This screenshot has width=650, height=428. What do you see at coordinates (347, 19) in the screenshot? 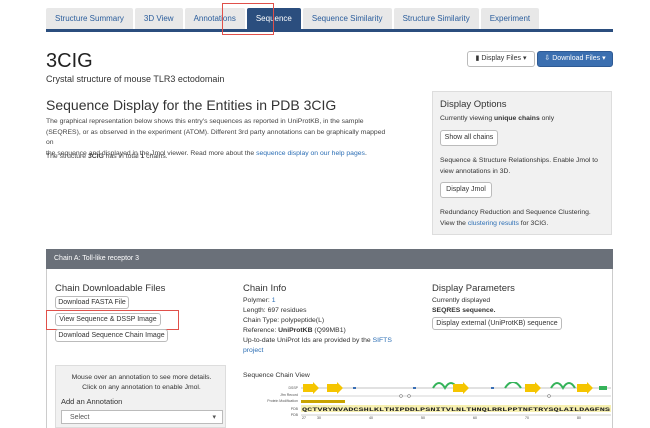
I see `tab-sequence-similarity: Sequence Similarity` at bounding box center [347, 19].